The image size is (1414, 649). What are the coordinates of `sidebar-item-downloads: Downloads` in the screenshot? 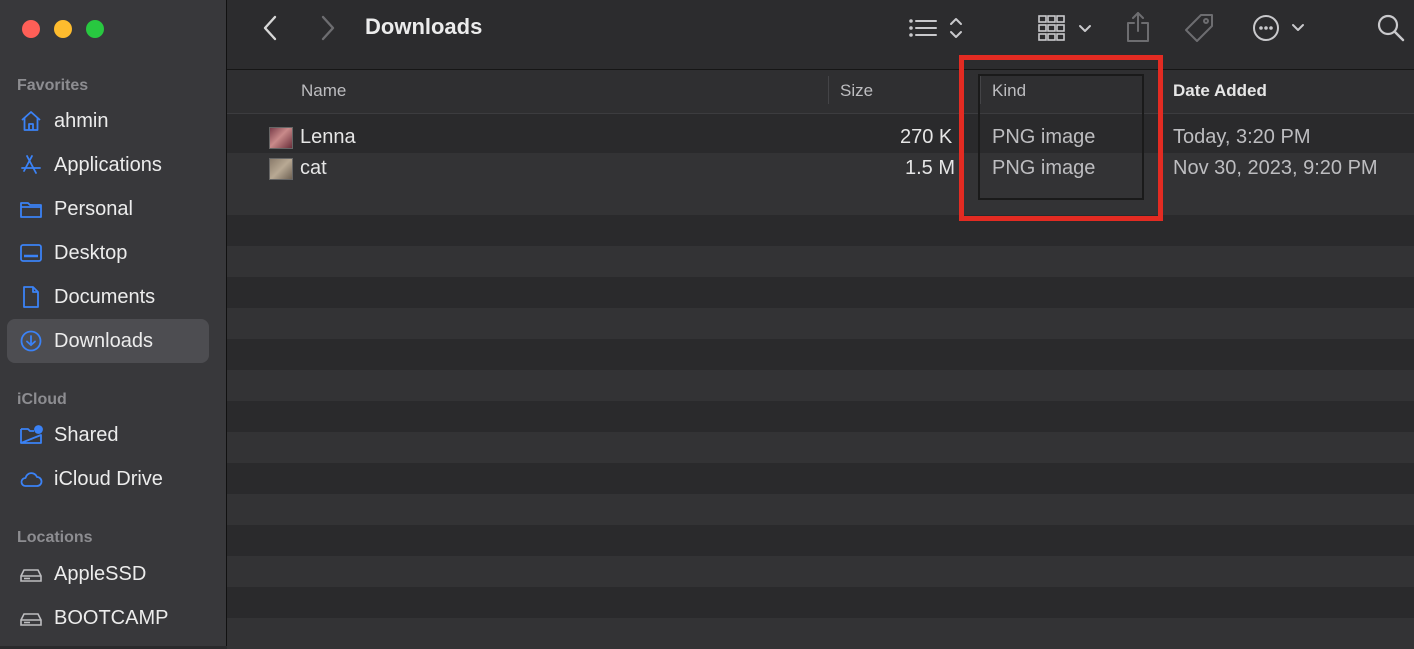 It's located at (108, 341).